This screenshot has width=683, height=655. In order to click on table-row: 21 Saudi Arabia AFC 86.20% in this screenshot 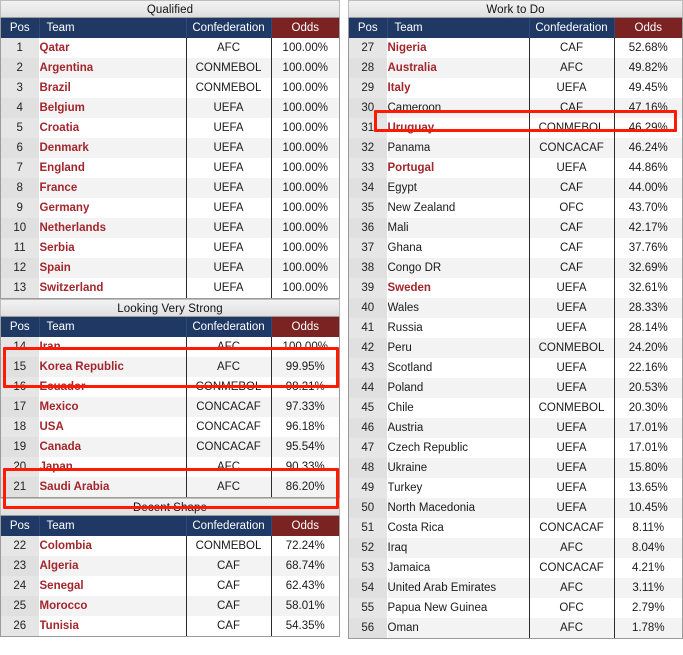, I will do `click(170, 487)`.